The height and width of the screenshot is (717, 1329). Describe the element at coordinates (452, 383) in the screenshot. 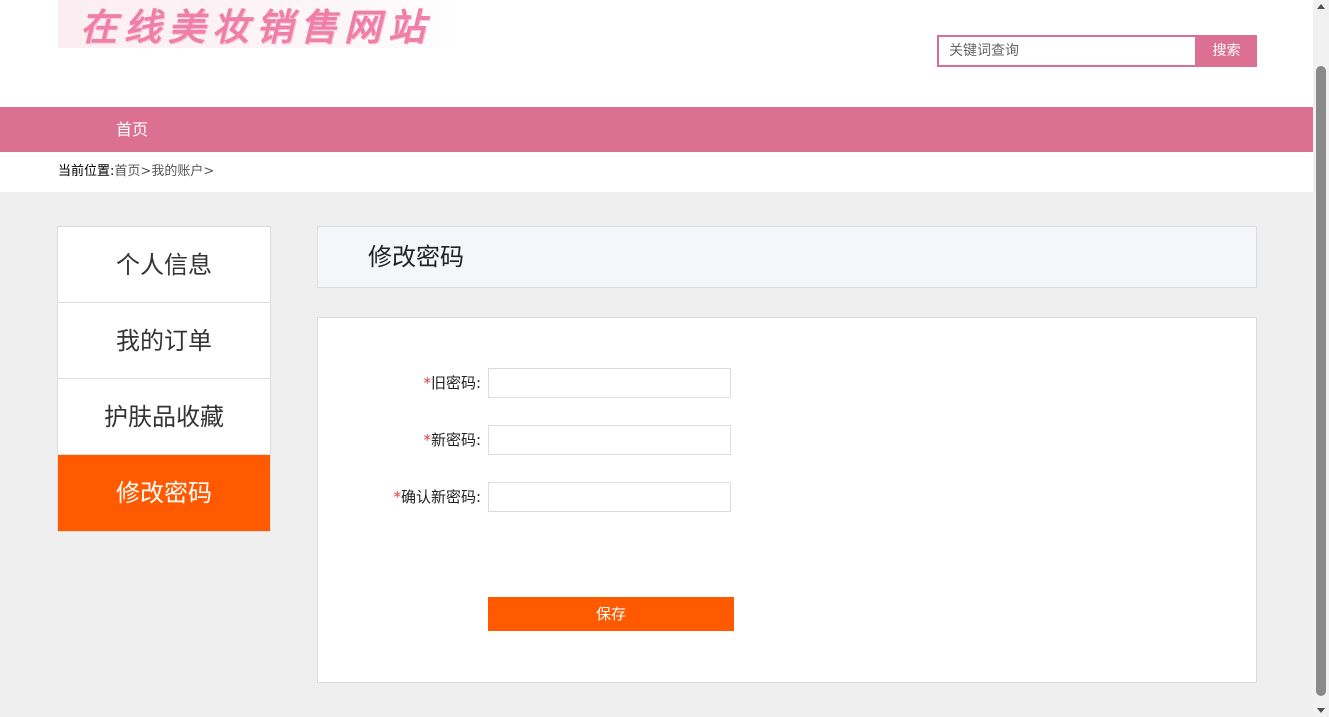

I see `old-password-label: *旧密码:` at that location.